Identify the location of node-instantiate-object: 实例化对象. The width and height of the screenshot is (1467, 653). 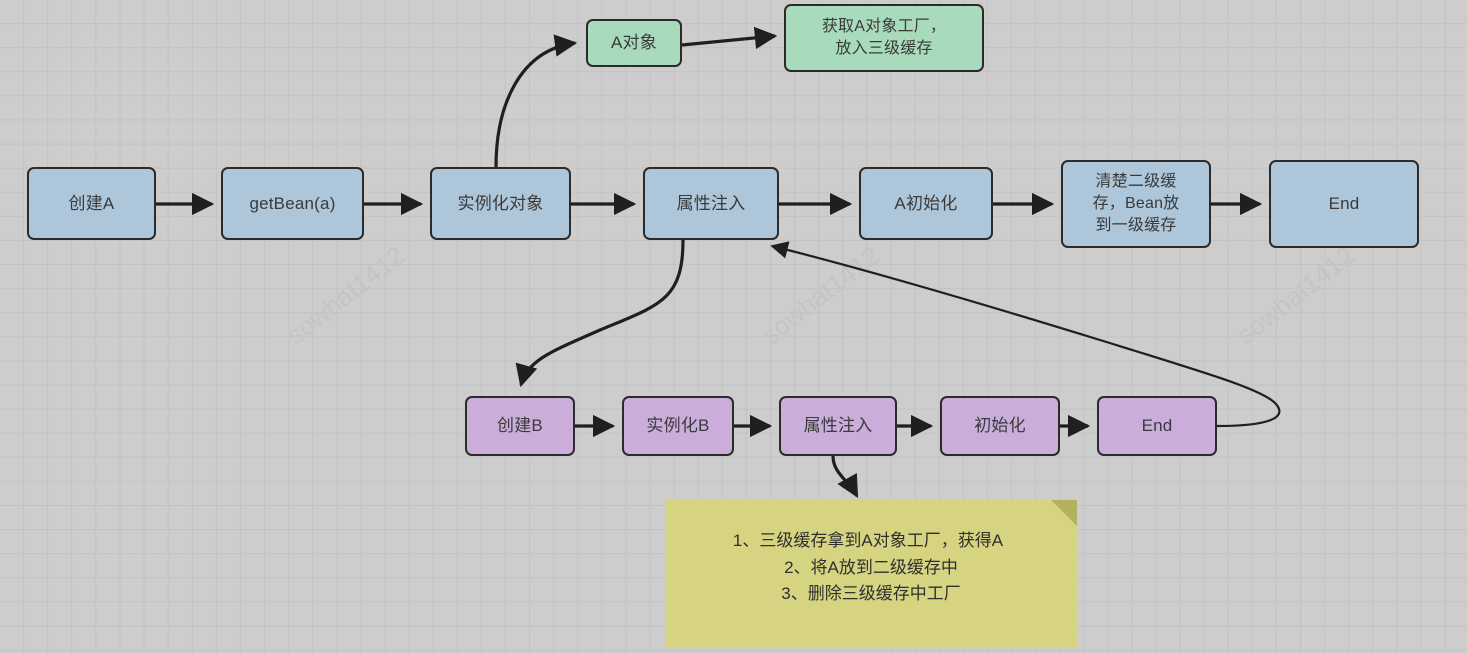
(500, 203).